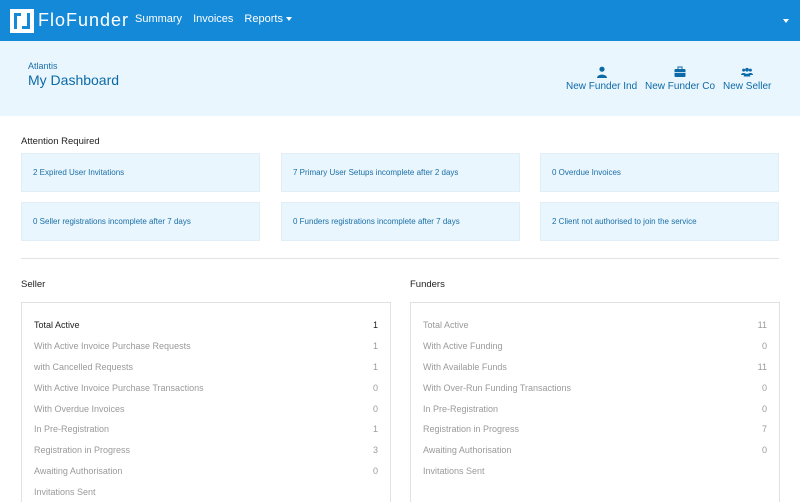 The image size is (800, 502). Describe the element at coordinates (601, 79) in the screenshot. I see `new-funder-ind-button: New Funder Ind` at that location.